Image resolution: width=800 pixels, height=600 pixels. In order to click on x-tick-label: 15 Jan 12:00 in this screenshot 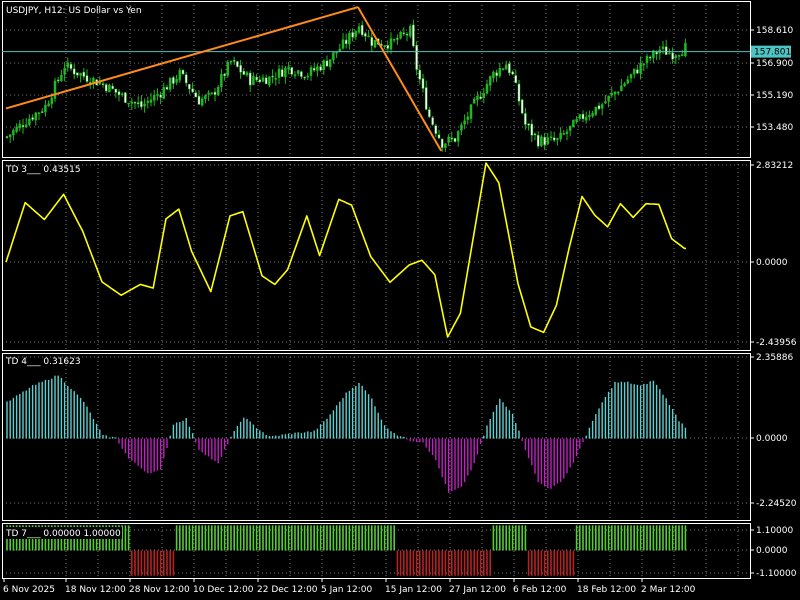, I will do `click(413, 590)`.